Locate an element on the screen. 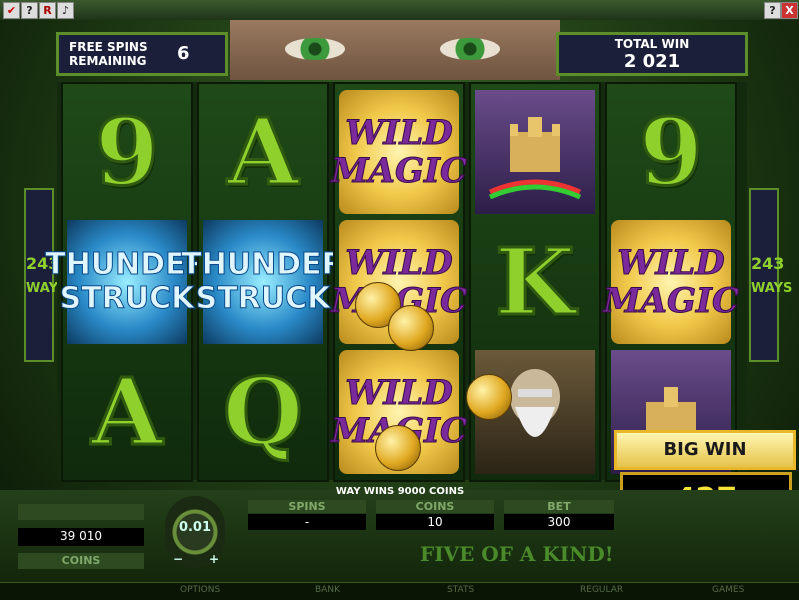 Image resolution: width=799 pixels, height=600 pixels. reel-2: A THUNDER STRUCK Q is located at coordinates (263, 282).